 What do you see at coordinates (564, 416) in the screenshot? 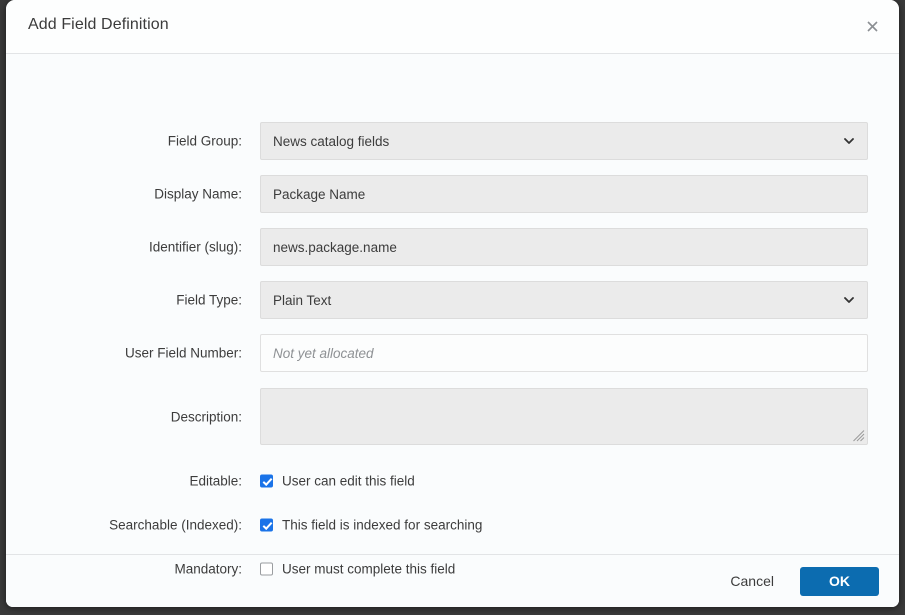
I see `description-textarea` at bounding box center [564, 416].